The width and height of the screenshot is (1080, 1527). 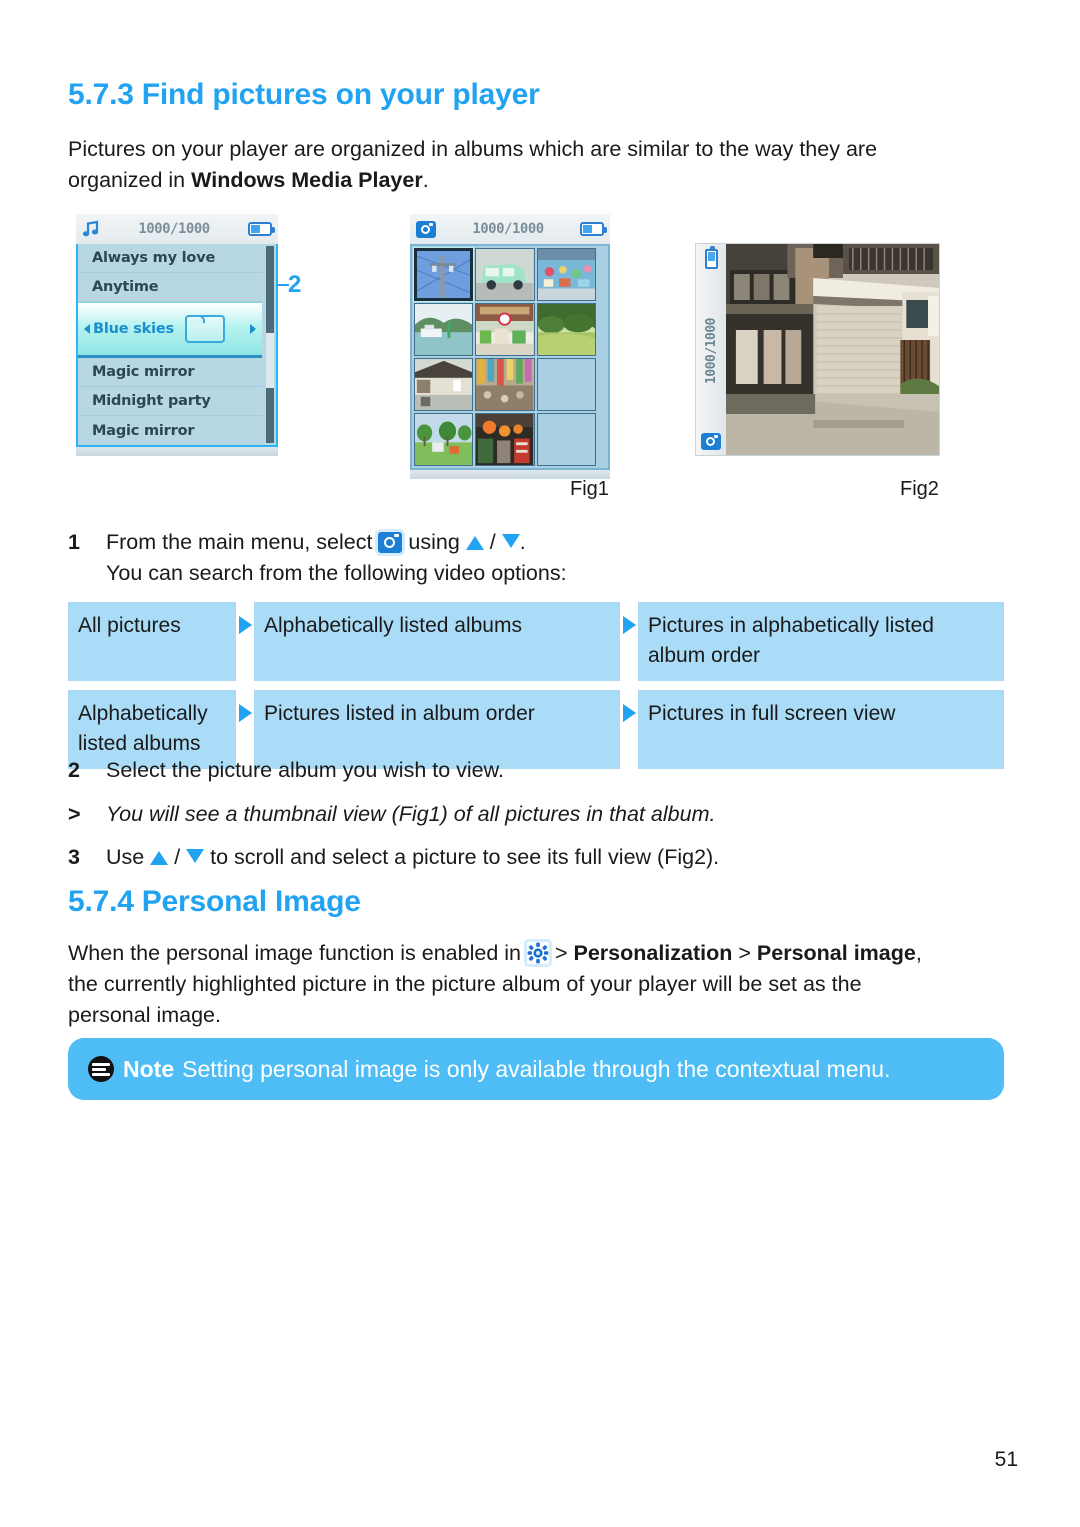 I want to click on step-marker: >, so click(x=74, y=814).